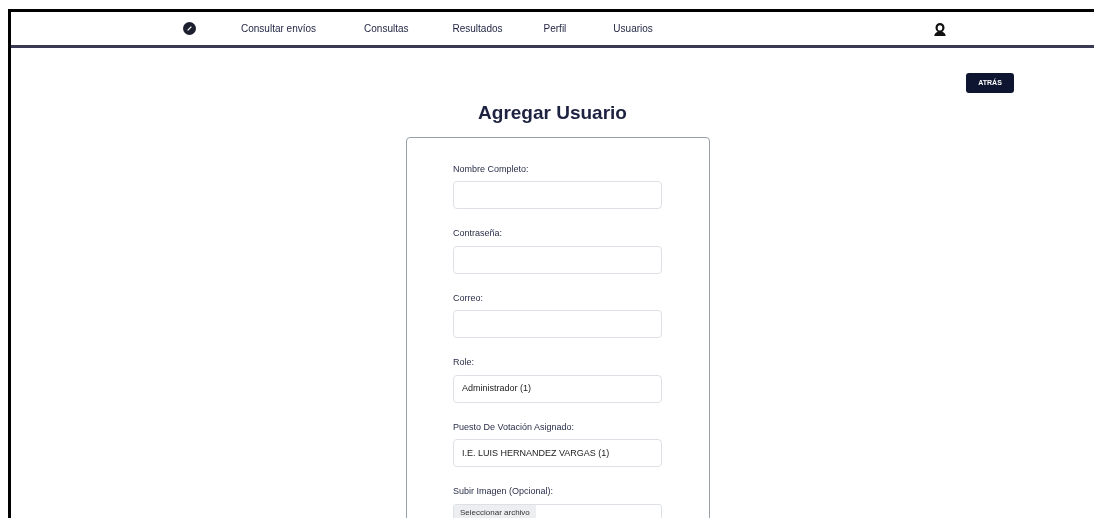  What do you see at coordinates (386, 28) in the screenshot?
I see `nav-link: Consultas` at bounding box center [386, 28].